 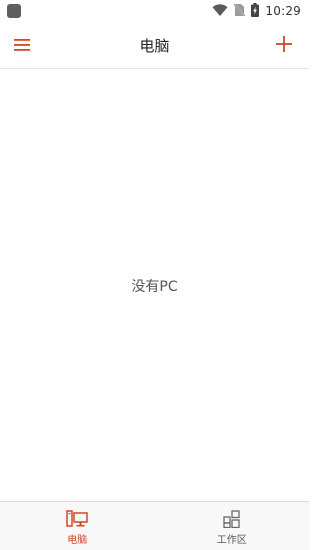 I want to click on bottom-nav: 电脑 工作区, so click(x=154, y=525).